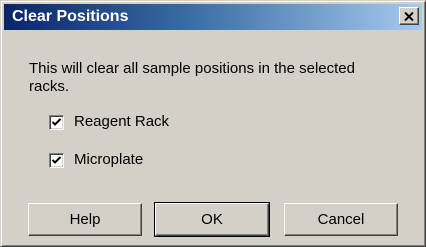 The height and width of the screenshot is (247, 426). Describe the element at coordinates (213, 17) in the screenshot. I see `title-bar: Clear Positions` at that location.